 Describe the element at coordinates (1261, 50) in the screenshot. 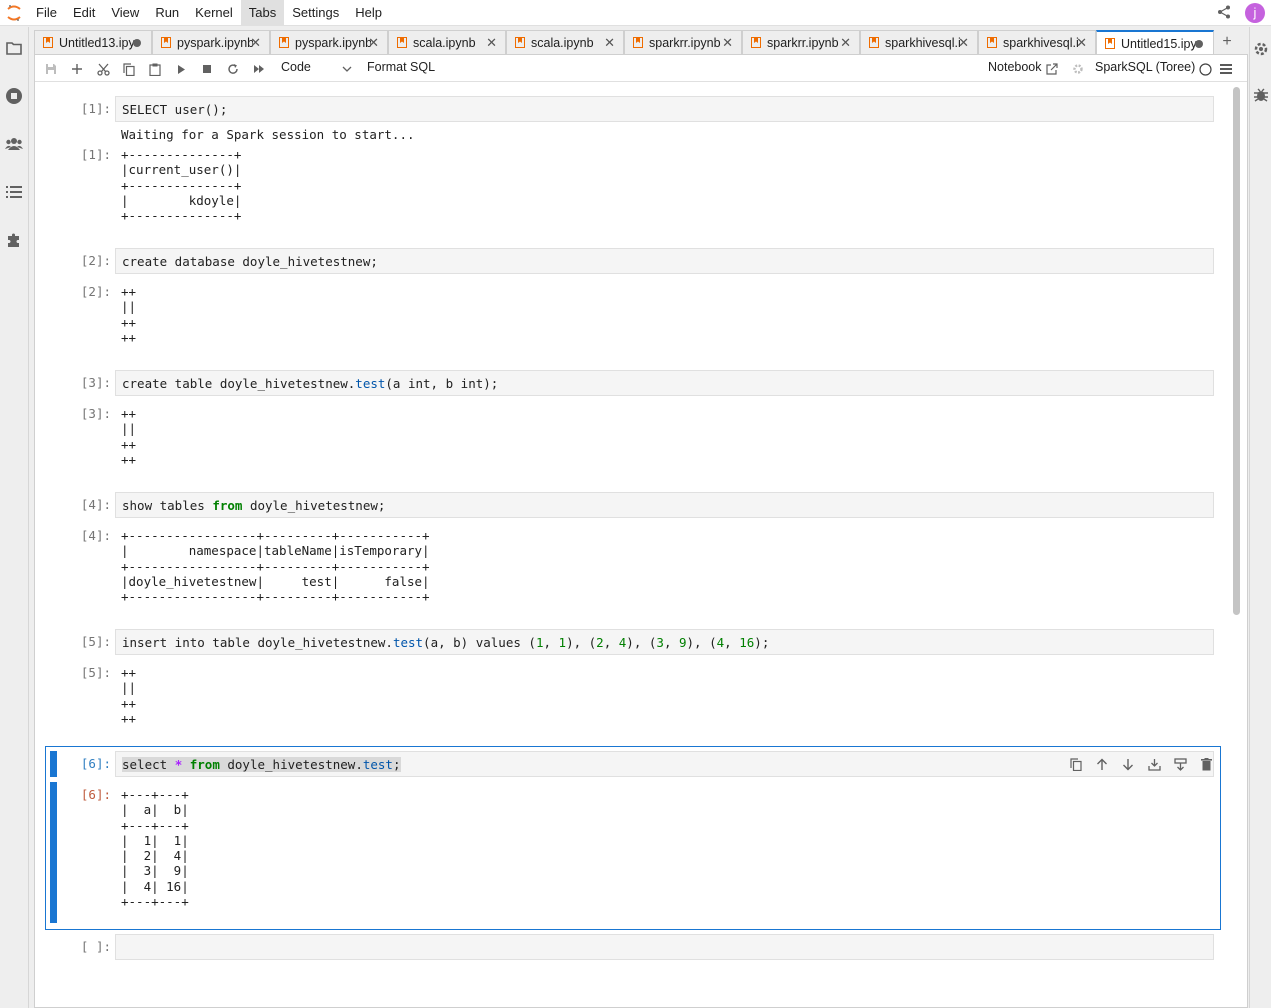

I see `property-inspector-icon` at that location.